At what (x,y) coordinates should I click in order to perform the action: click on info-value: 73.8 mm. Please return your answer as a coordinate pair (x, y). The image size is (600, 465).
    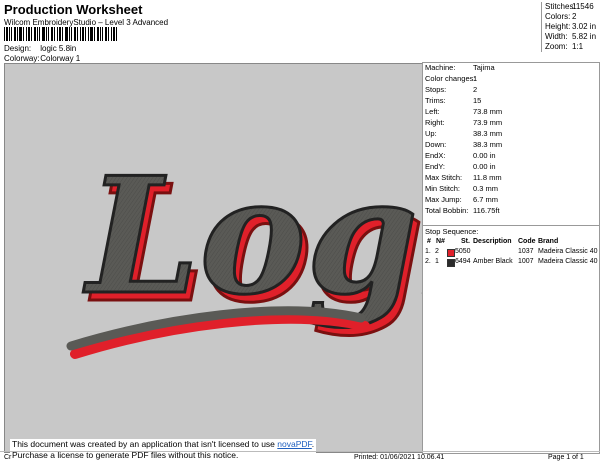
    Looking at the image, I should click on (488, 111).